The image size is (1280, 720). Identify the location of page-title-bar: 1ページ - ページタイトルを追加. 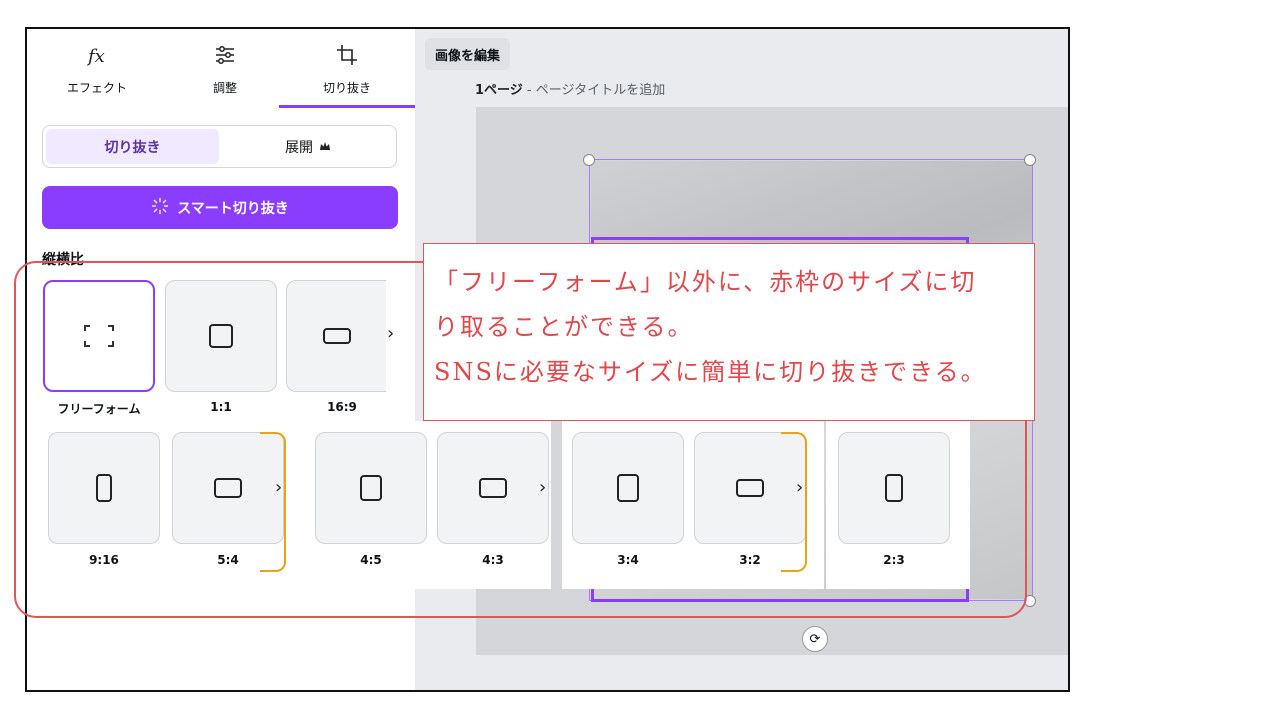
(570, 88).